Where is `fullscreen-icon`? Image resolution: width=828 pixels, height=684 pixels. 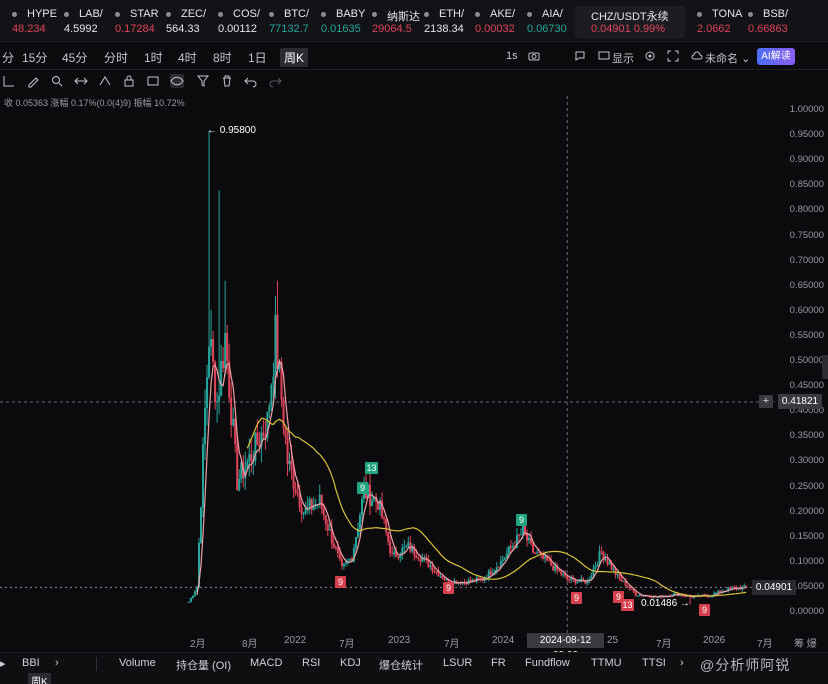 fullscreen-icon is located at coordinates (673, 57).